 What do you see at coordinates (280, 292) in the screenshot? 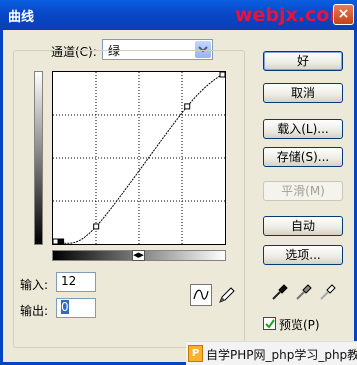
I see `black-point-eyedropper-icon` at bounding box center [280, 292].